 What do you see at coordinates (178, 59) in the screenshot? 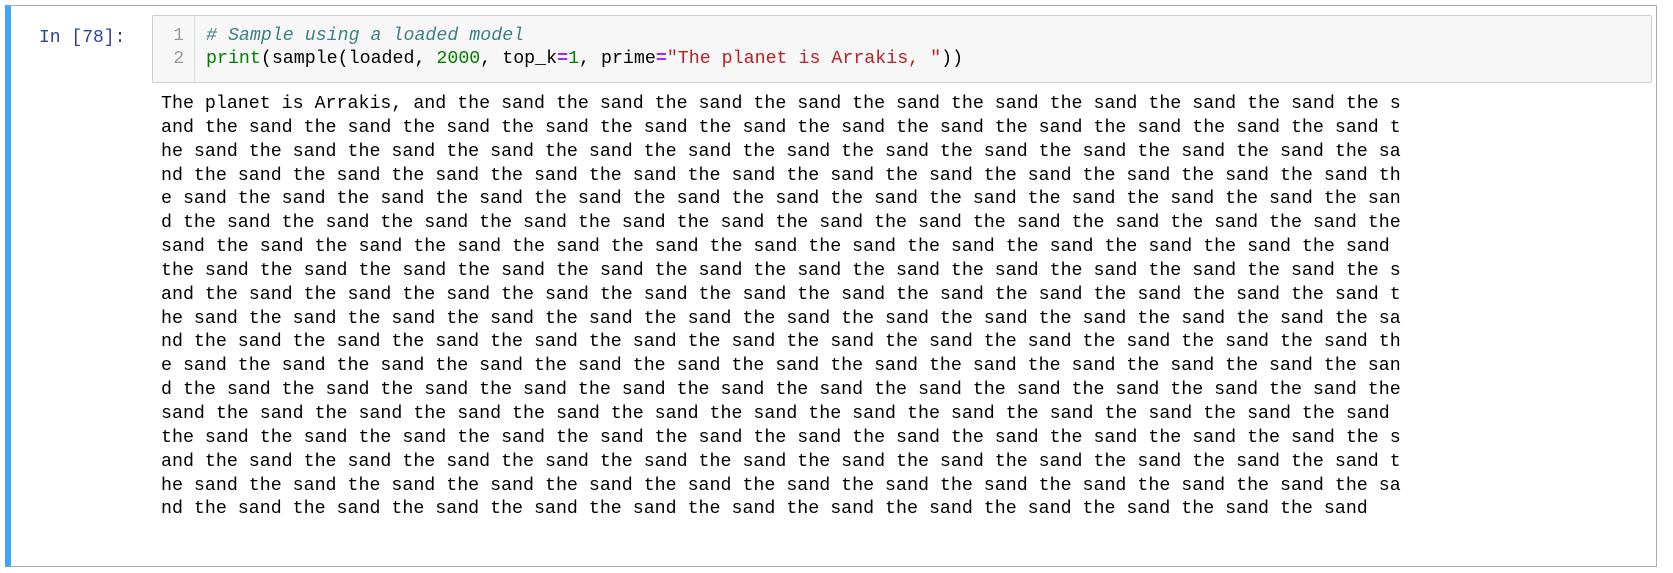
I see `line-number: 2` at bounding box center [178, 59].